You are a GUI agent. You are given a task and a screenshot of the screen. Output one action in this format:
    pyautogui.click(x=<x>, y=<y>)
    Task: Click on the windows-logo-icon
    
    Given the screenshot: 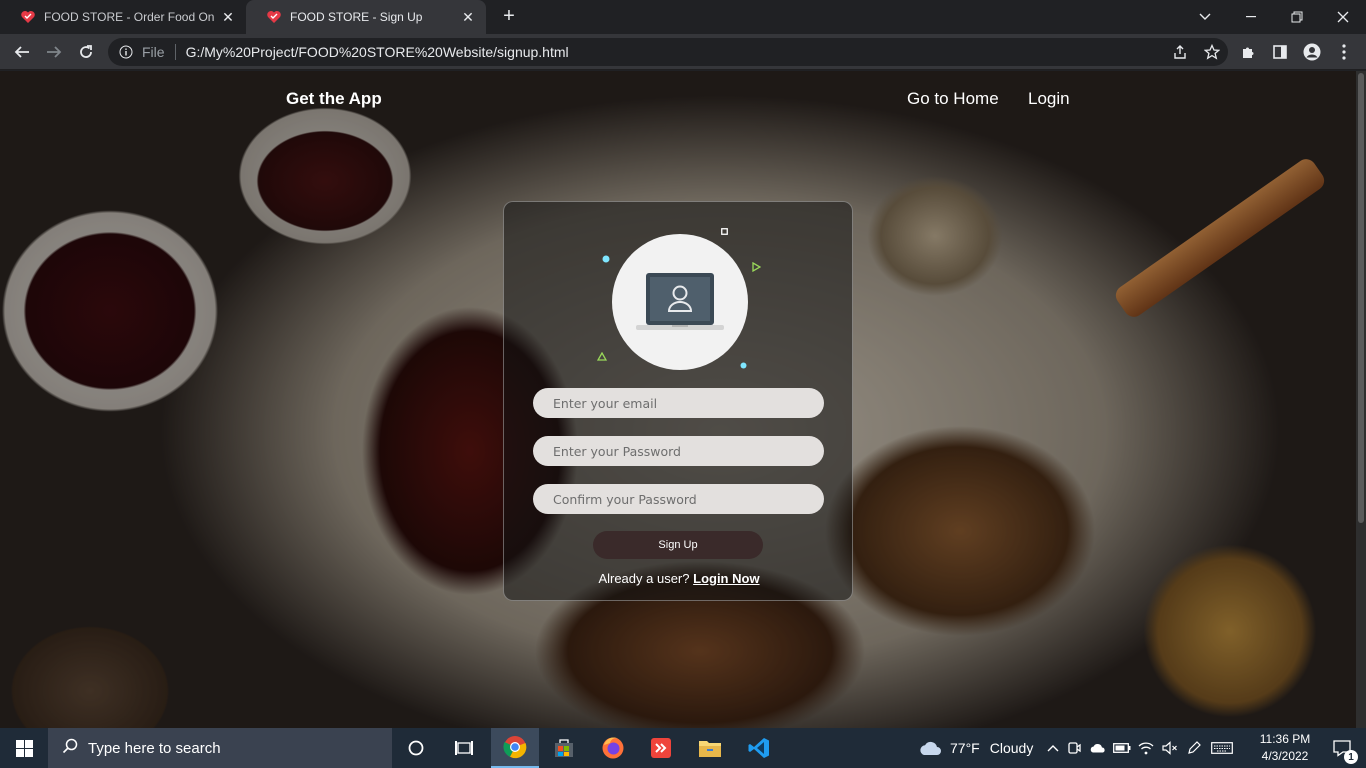 What is the action you would take?
    pyautogui.click(x=24, y=748)
    